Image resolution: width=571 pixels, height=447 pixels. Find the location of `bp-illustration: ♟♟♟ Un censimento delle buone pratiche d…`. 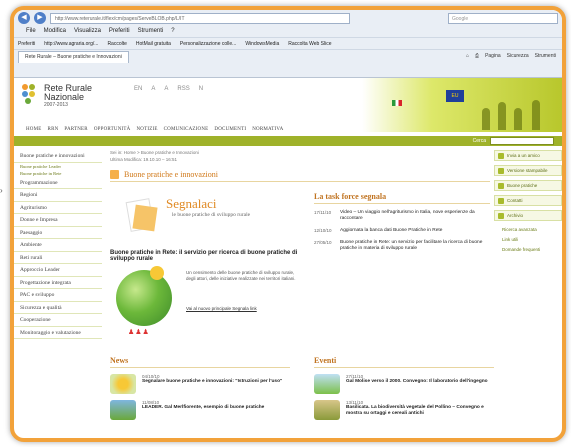

bp-illustration: ♟♟♟ Un censimento delle buone pratiche d… is located at coordinates (205, 307).